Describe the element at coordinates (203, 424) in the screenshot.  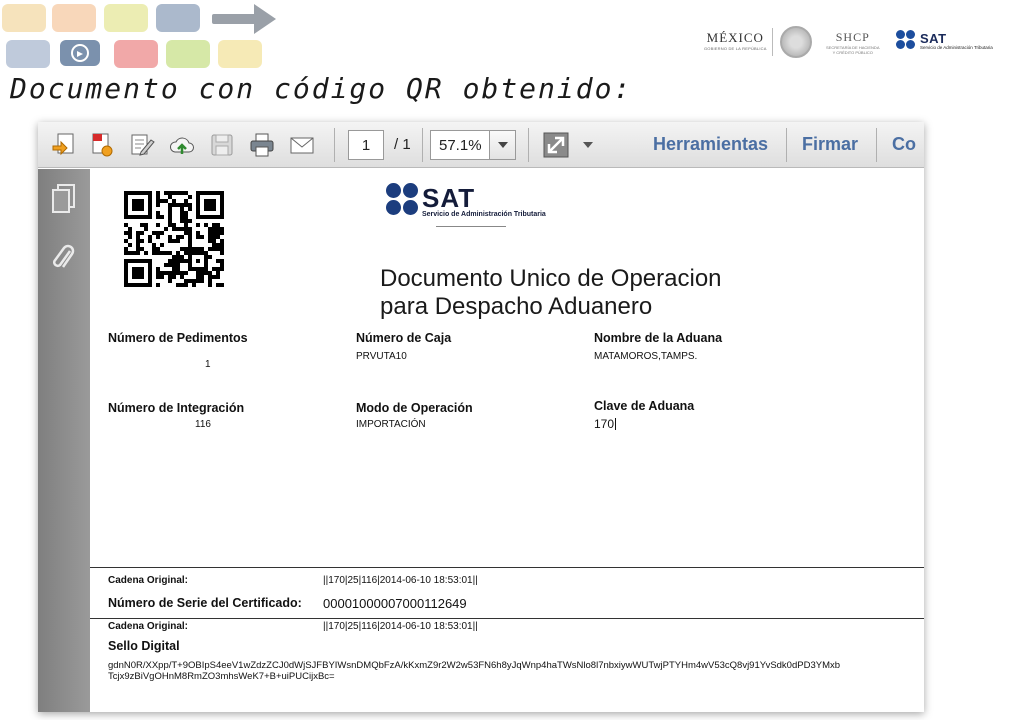
I see `integracion-value: 116` at that location.